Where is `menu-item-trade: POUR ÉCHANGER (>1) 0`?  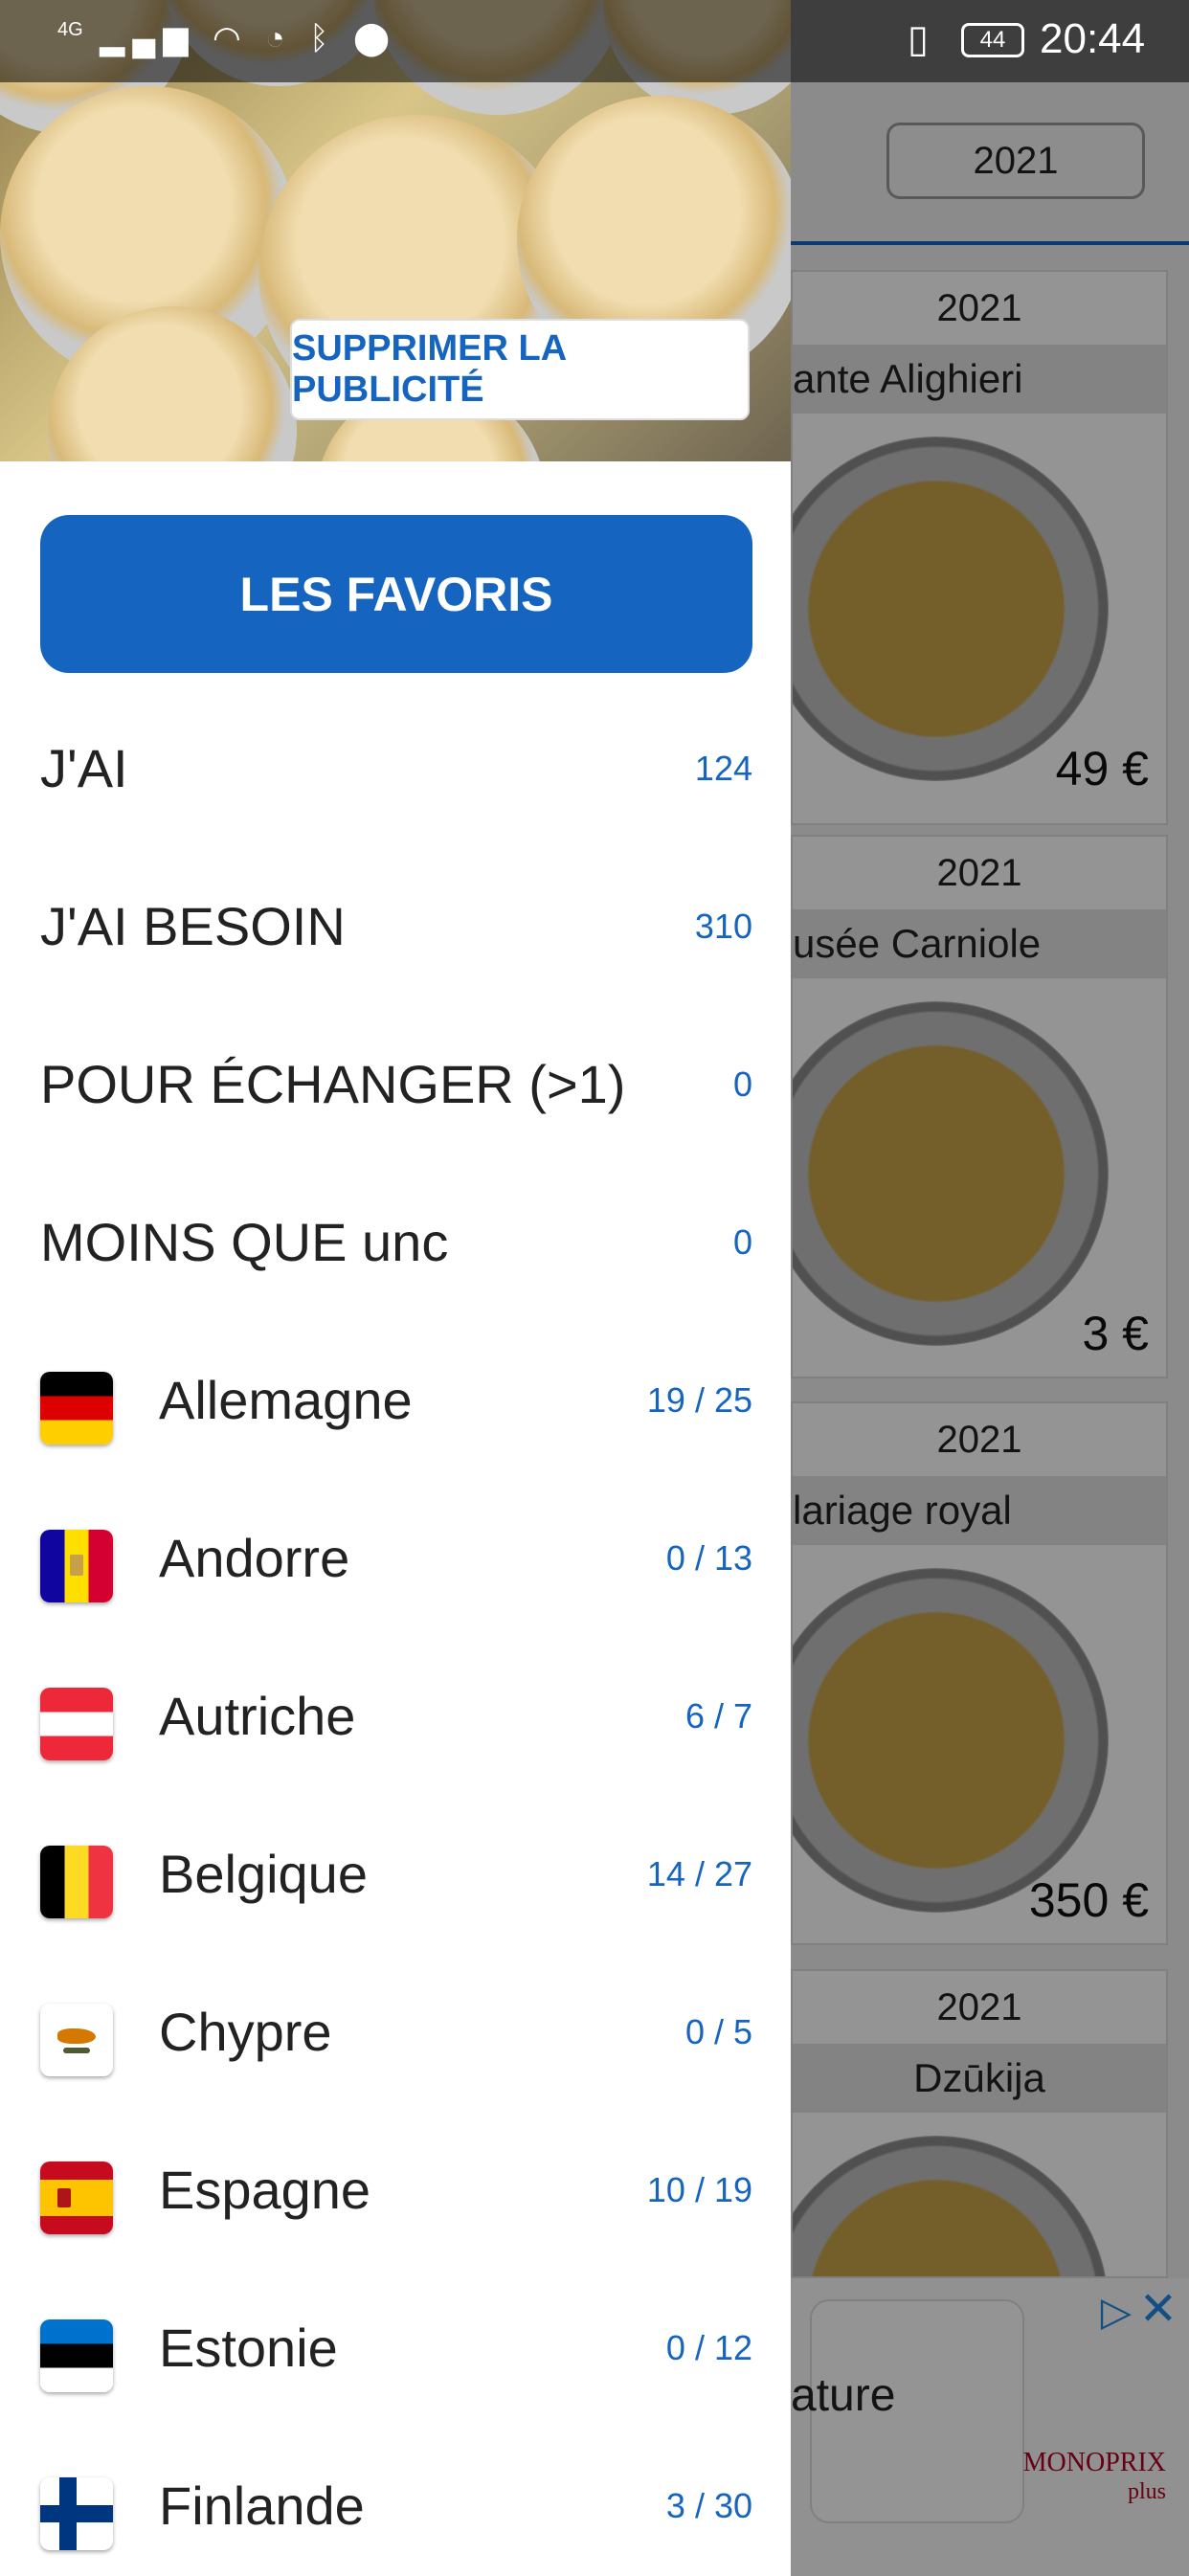
menu-item-trade: POUR ÉCHANGER (>1) 0 is located at coordinates (395, 1084).